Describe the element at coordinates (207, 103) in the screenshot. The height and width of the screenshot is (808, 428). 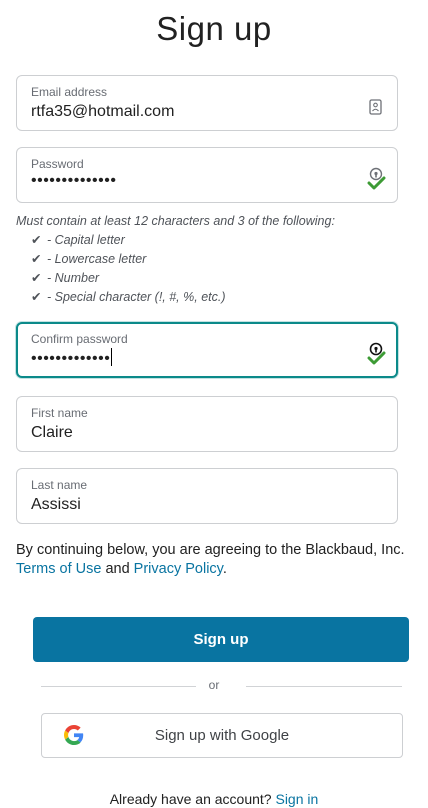
I see `email-field: Email address rtfa35@hotmail.com` at that location.